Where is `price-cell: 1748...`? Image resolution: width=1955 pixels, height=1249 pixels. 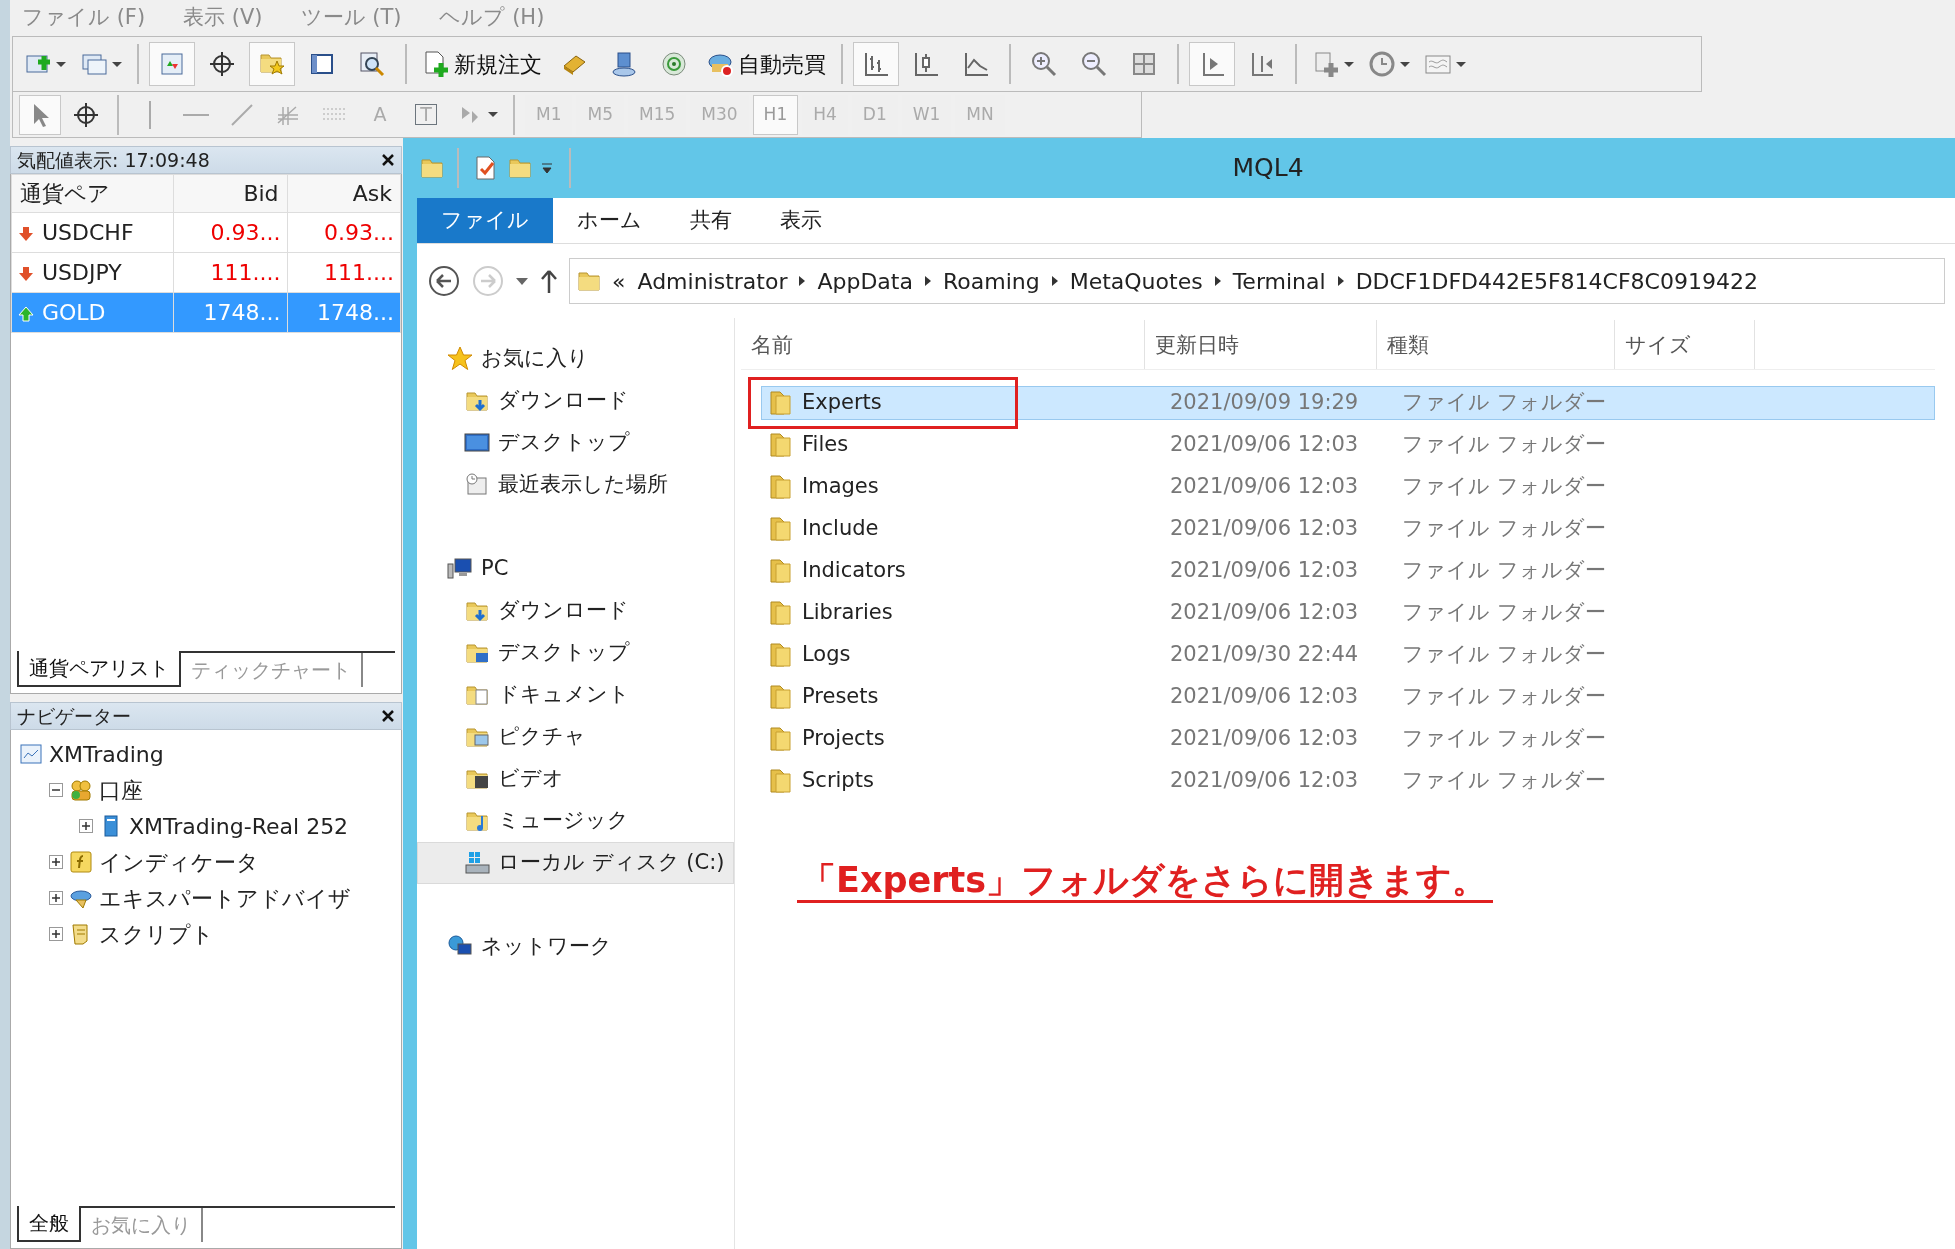
price-cell: 1748... is located at coordinates (344, 312).